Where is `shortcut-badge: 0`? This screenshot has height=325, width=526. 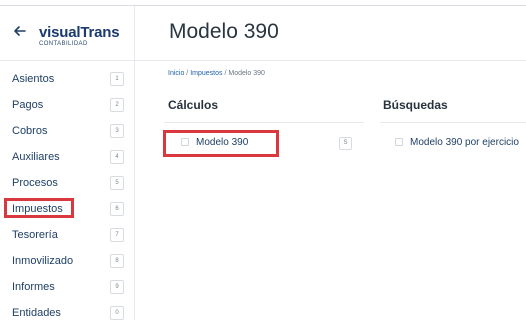
shortcut-badge: 0 is located at coordinates (117, 313).